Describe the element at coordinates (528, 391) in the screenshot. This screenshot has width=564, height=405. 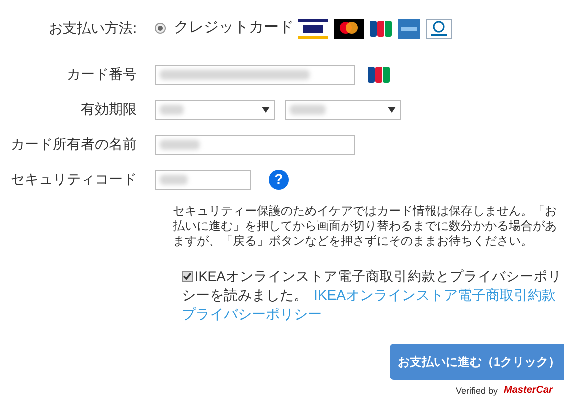
I see `brand-text: MasterCar` at that location.